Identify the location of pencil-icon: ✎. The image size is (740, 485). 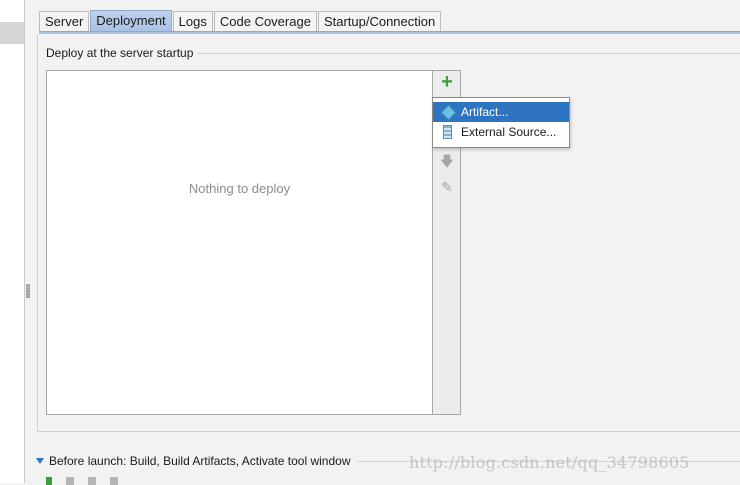
(447, 187).